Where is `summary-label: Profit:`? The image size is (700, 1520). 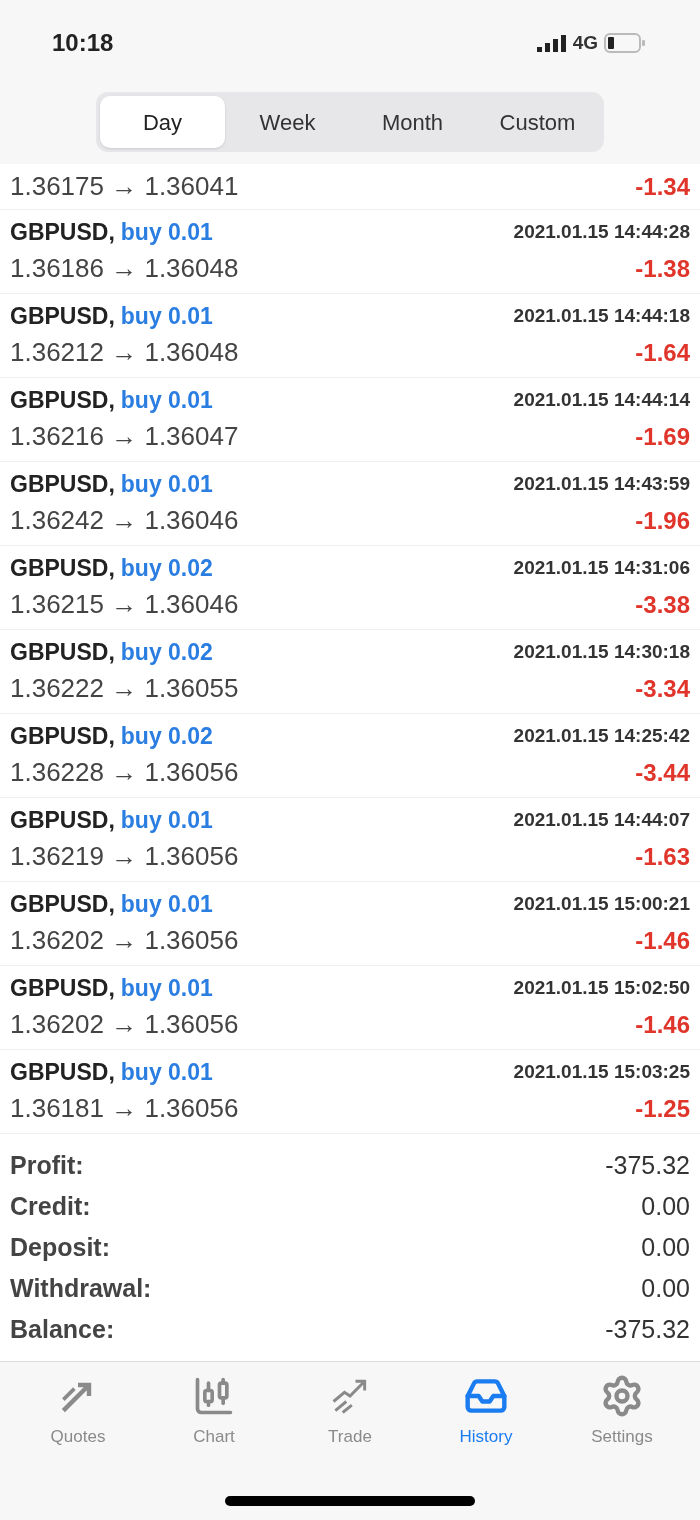 summary-label: Profit: is located at coordinates (47, 1165).